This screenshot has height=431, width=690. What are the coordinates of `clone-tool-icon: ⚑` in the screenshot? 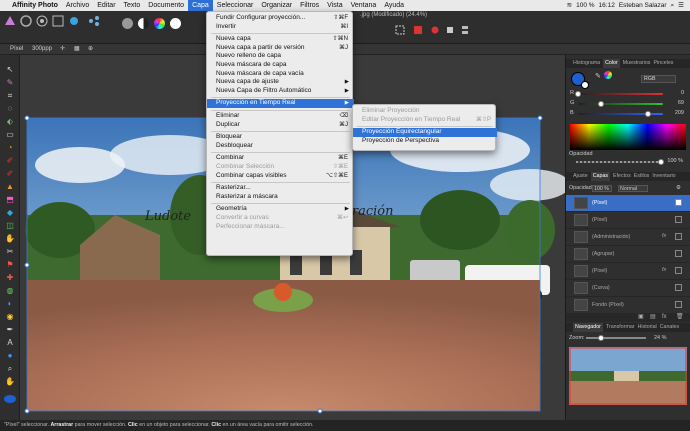 It's located at (10, 265).